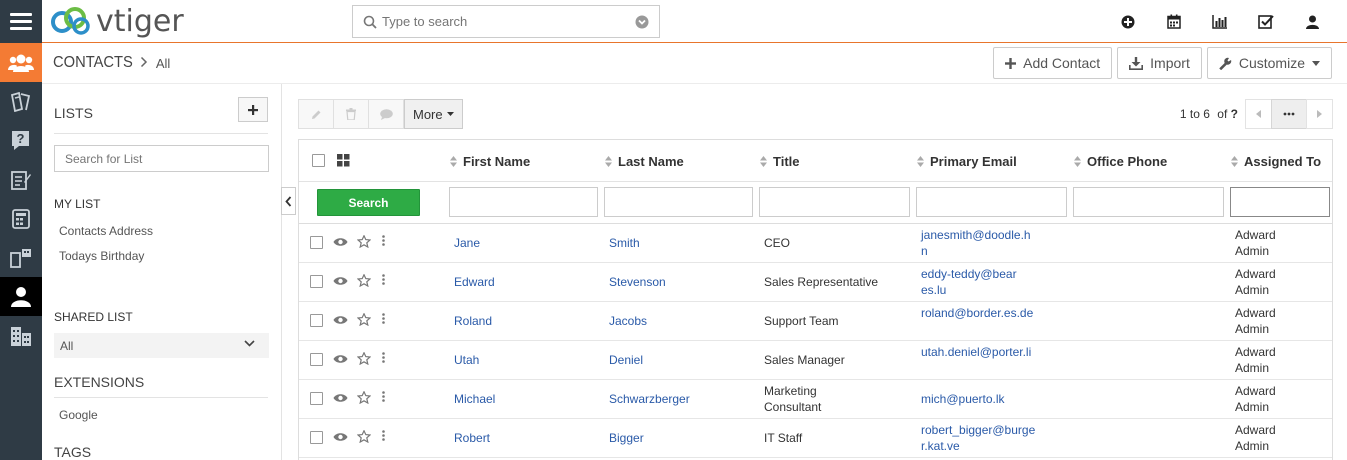 This screenshot has width=1347, height=460. Describe the element at coordinates (637, 282) in the screenshot. I see `last-name-cell: Stevenson` at that location.